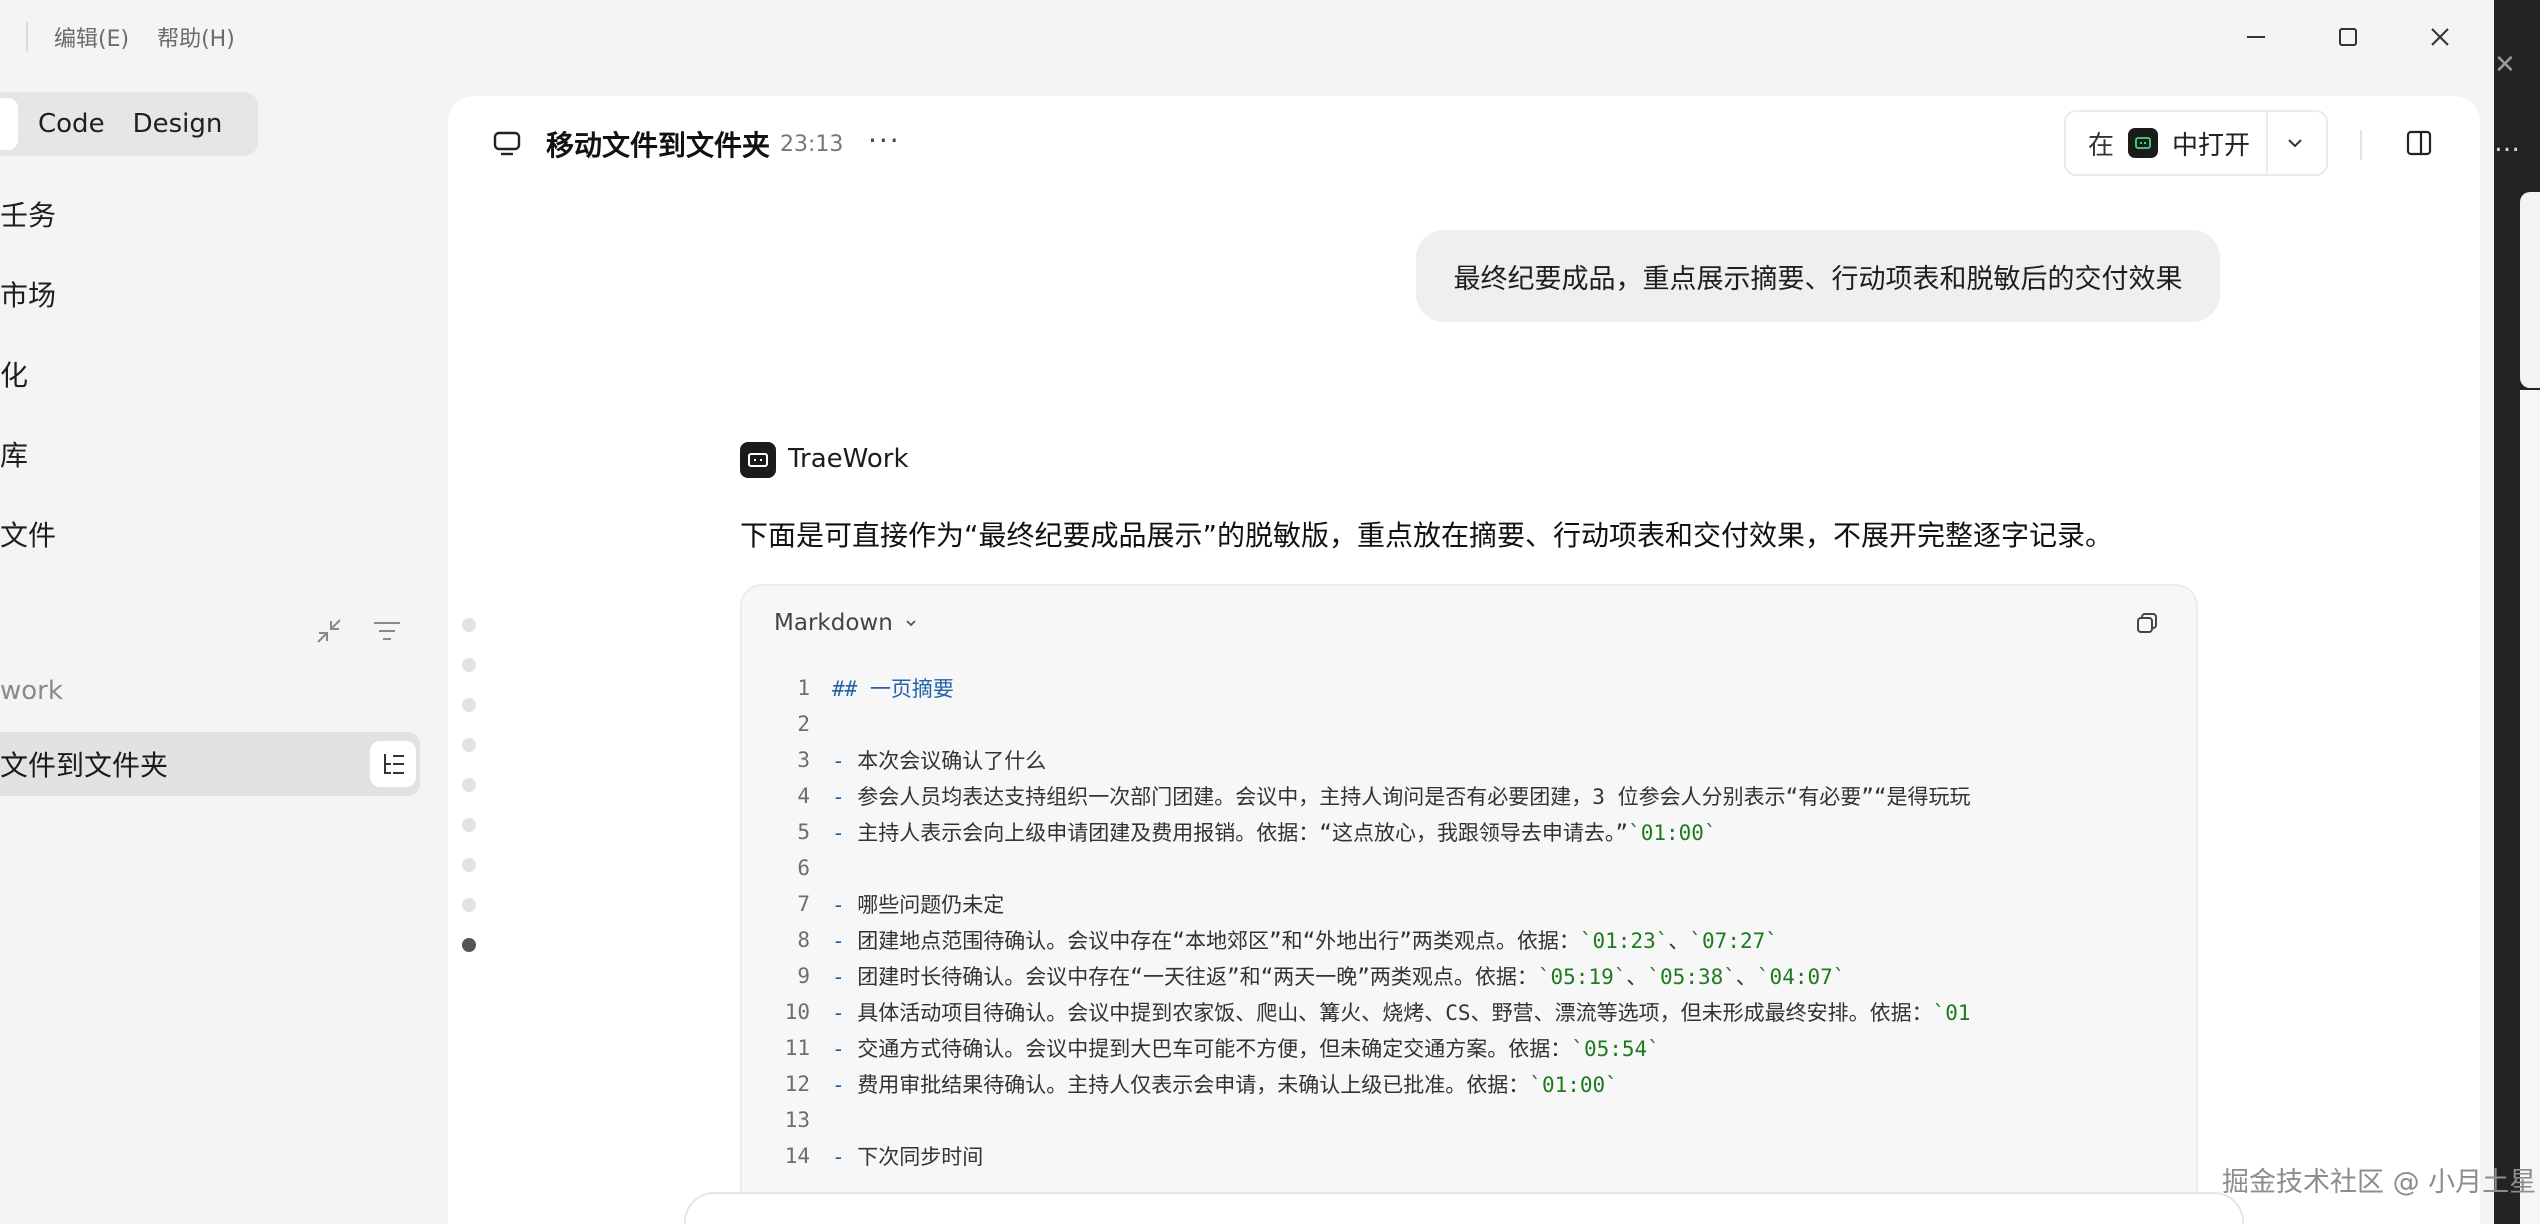 This screenshot has width=2540, height=1224. What do you see at coordinates (9, 124) in the screenshot?
I see `mode-tab-active` at bounding box center [9, 124].